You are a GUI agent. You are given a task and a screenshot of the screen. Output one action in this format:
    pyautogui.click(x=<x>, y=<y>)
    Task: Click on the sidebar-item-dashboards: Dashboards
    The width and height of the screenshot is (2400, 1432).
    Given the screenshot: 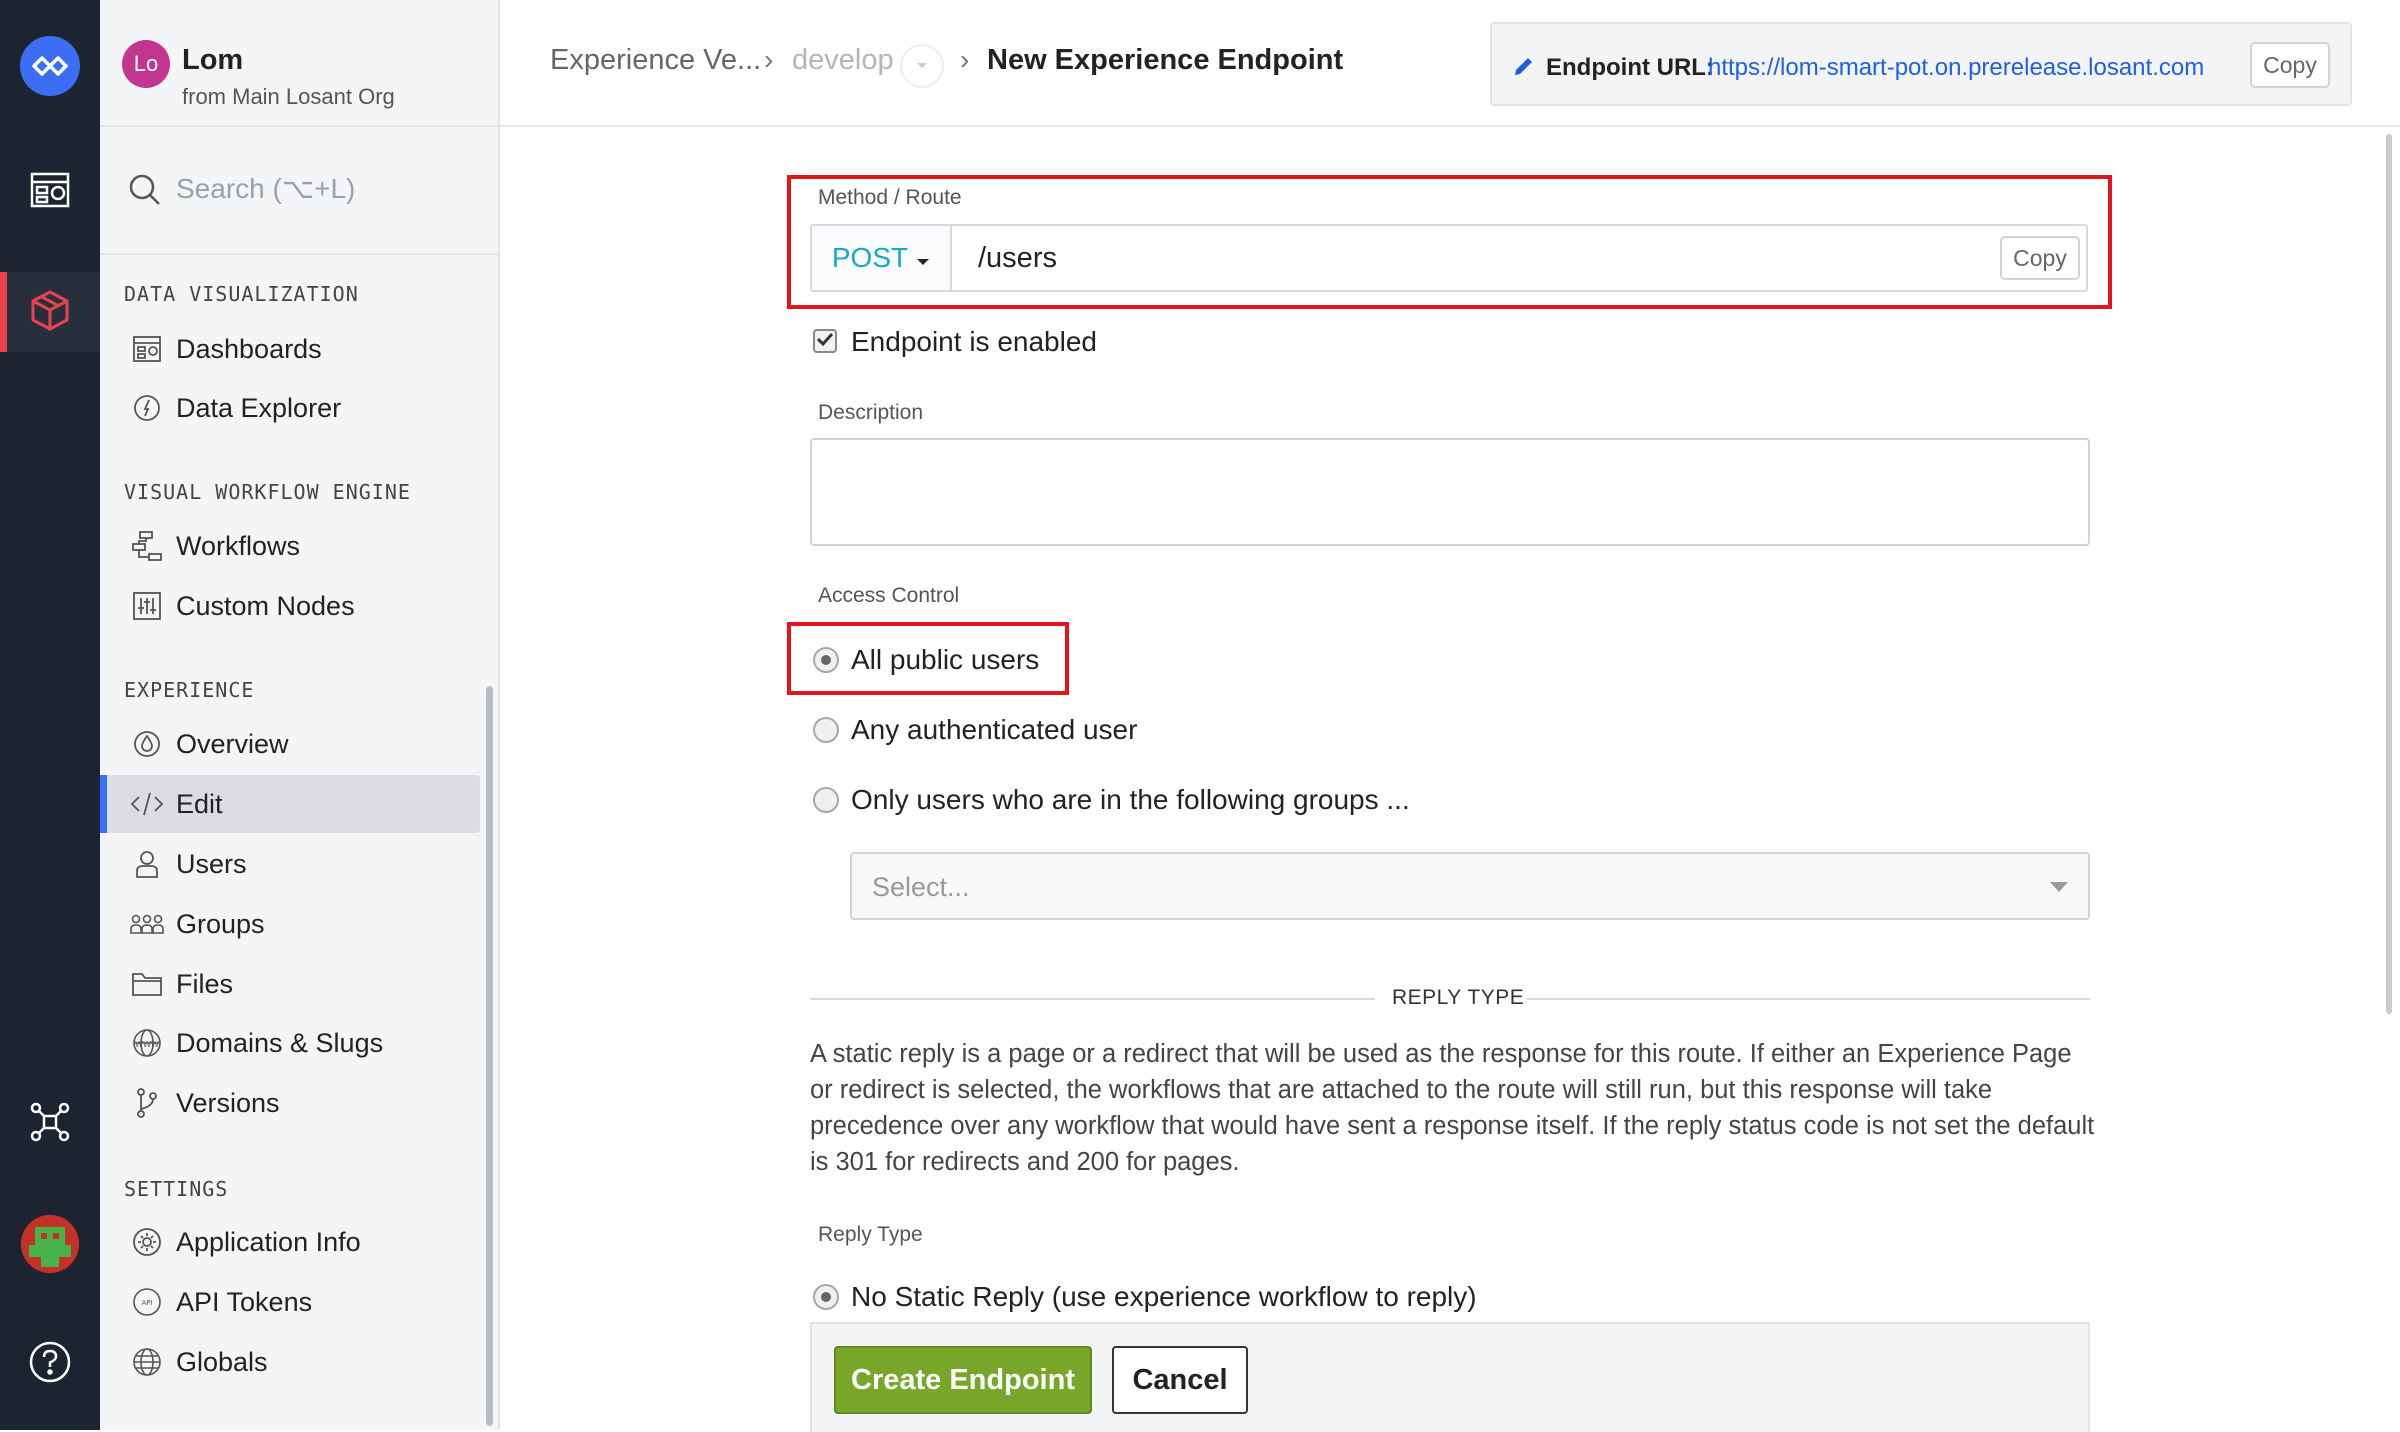 What is the action you would take?
    pyautogui.click(x=292, y=349)
    